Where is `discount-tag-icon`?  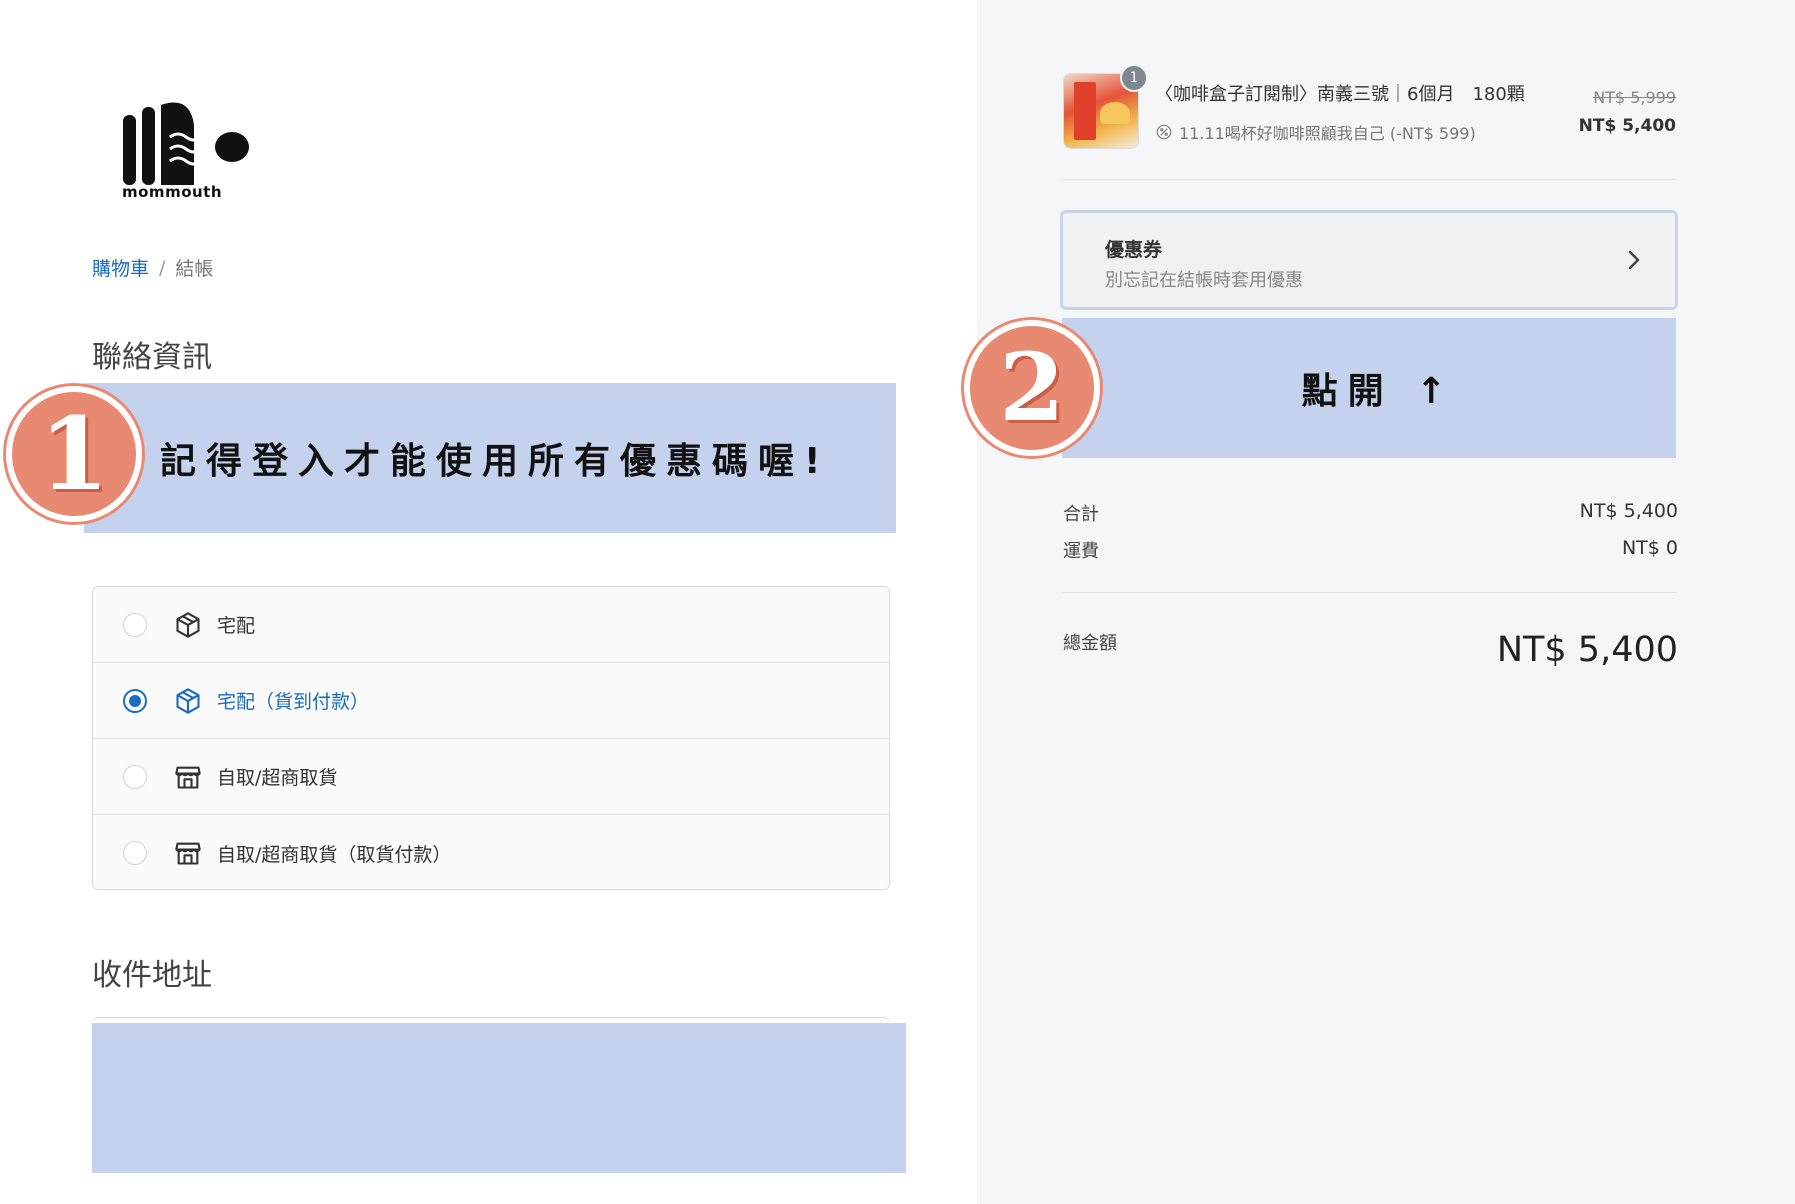
discount-tag-icon is located at coordinates (1164, 132).